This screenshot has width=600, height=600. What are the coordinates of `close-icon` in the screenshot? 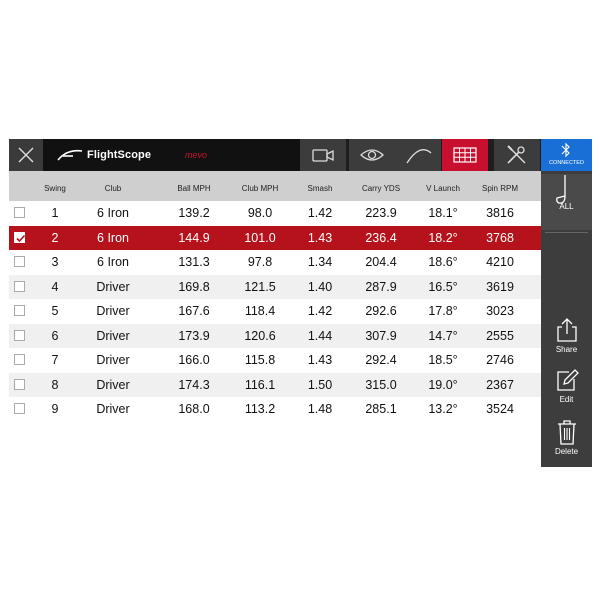 It's located at (26, 155).